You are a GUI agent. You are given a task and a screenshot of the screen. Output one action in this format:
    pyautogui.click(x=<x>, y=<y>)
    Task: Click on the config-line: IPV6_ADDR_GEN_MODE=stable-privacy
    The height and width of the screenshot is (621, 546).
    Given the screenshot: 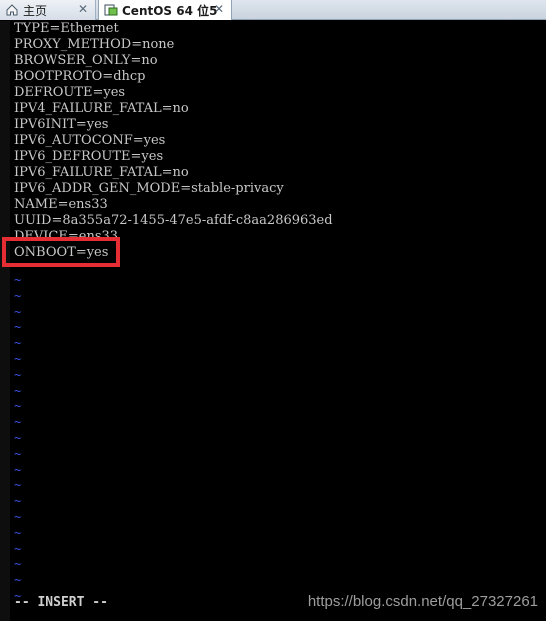 What is the action you would take?
    pyautogui.click(x=149, y=188)
    